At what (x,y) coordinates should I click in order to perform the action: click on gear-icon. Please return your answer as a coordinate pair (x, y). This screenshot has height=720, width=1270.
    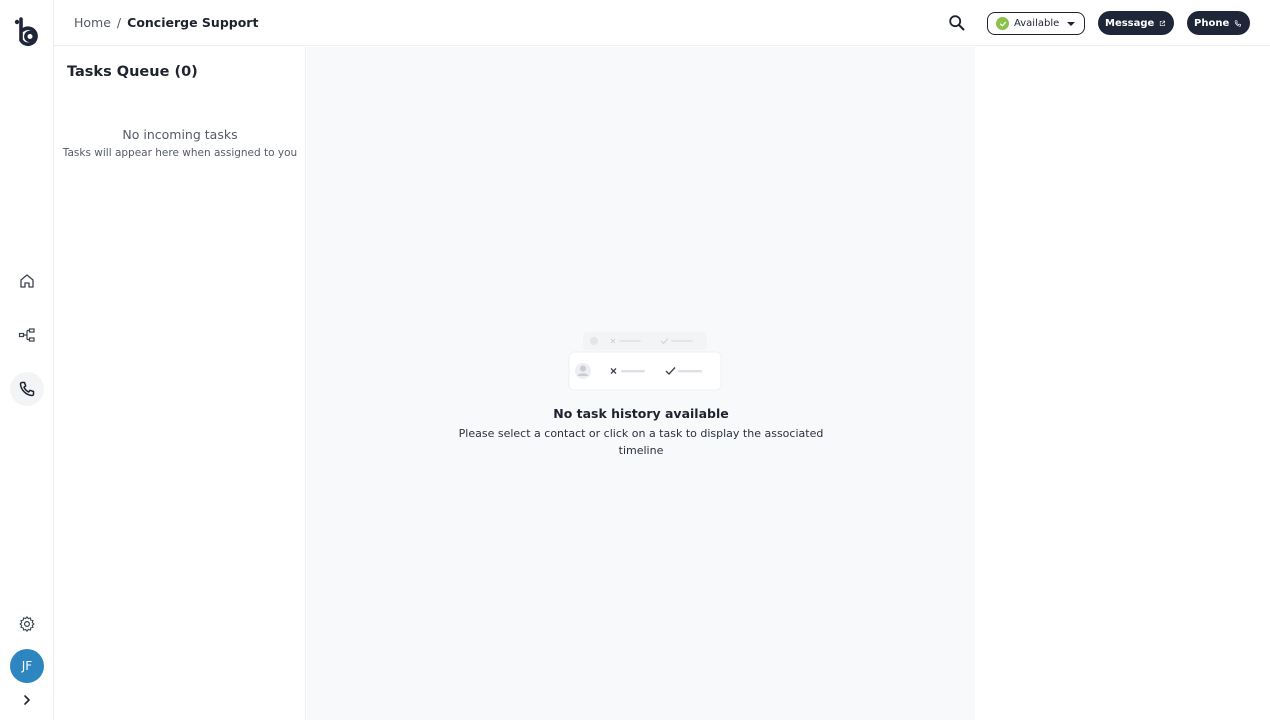
    Looking at the image, I should click on (27, 624).